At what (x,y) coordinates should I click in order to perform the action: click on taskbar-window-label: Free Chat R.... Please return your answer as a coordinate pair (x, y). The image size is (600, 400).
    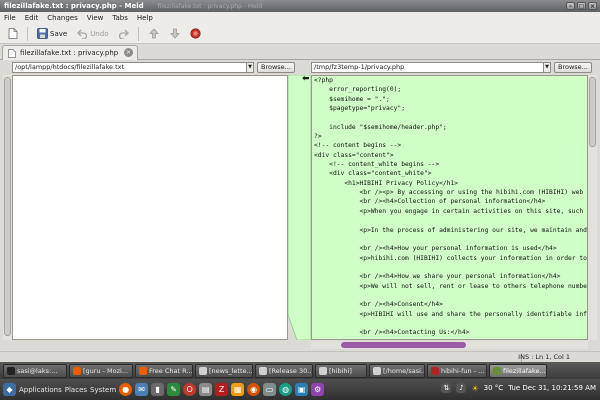
    Looking at the image, I should click on (171, 370).